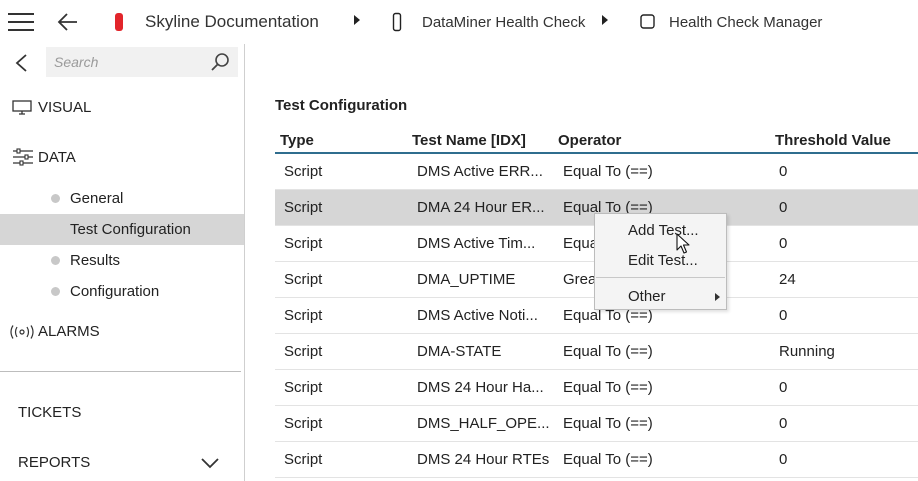  I want to click on cell-operator: Grea, so click(580, 279).